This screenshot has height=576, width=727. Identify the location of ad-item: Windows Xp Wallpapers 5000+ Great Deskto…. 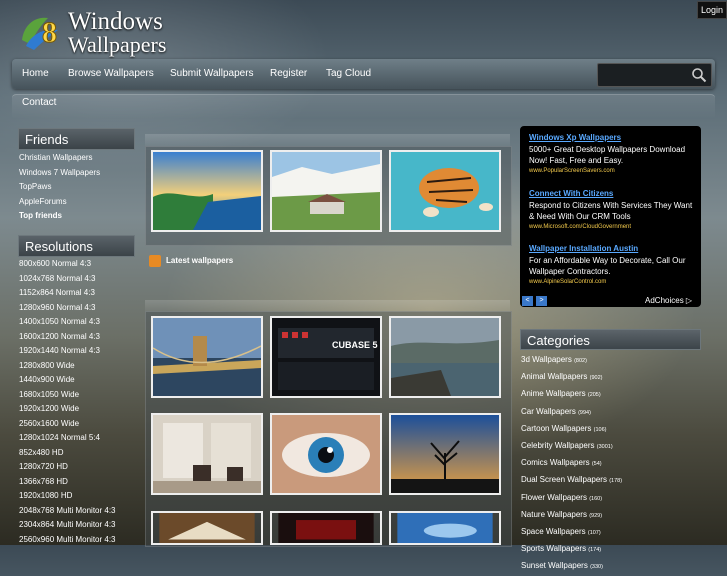
(611, 153).